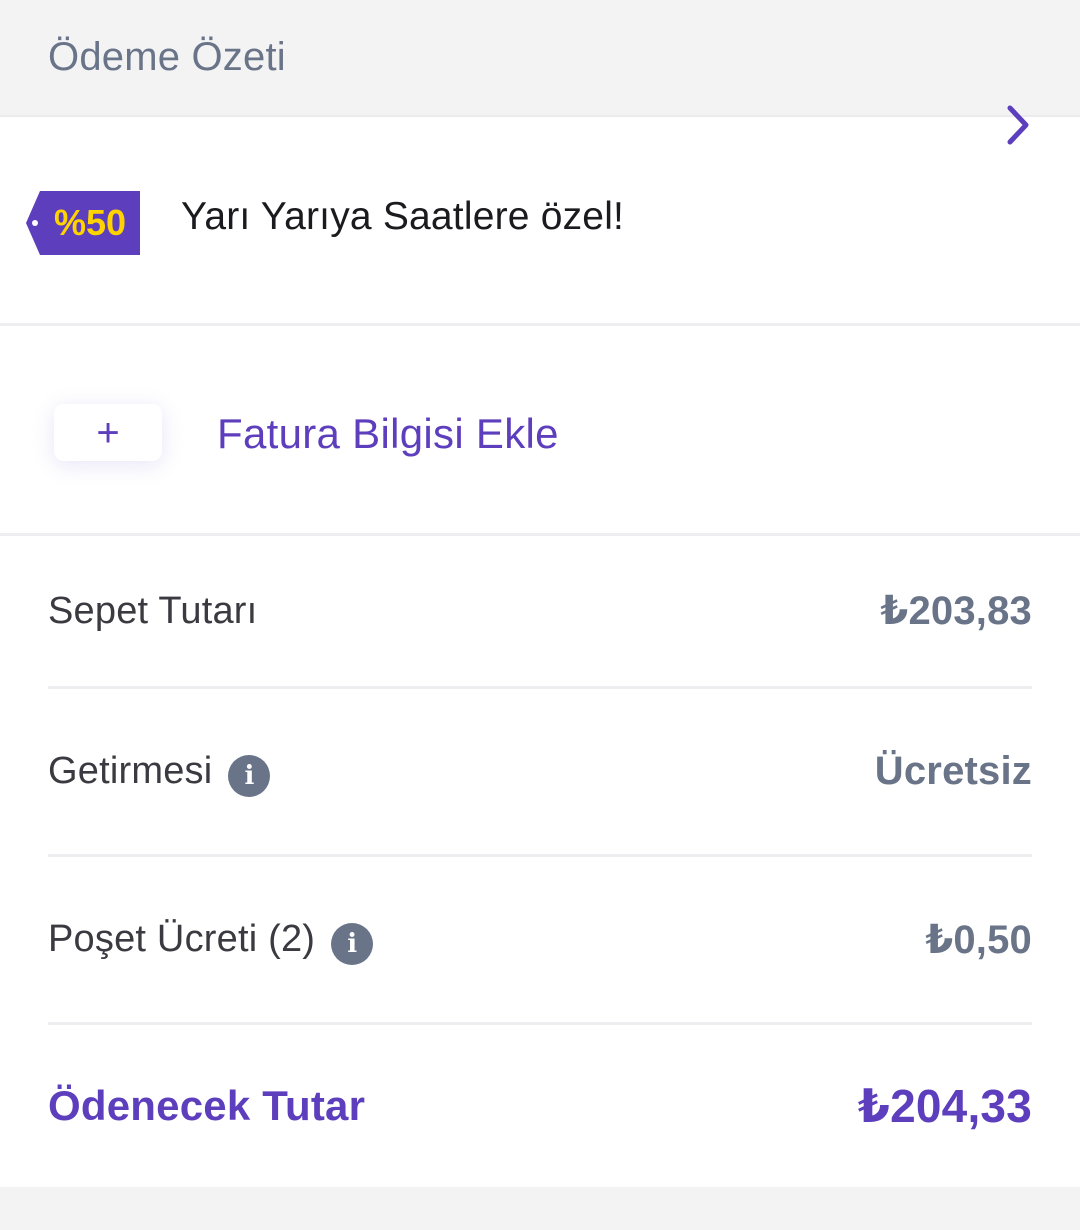 The height and width of the screenshot is (1230, 1080). What do you see at coordinates (130, 771) in the screenshot?
I see `delivery-fee-label: Getirmesi` at bounding box center [130, 771].